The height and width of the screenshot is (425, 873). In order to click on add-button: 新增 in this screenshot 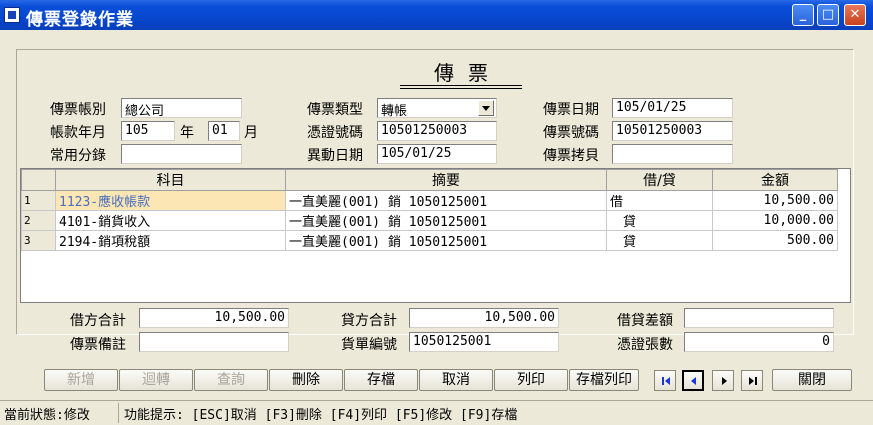, I will do `click(81, 380)`.